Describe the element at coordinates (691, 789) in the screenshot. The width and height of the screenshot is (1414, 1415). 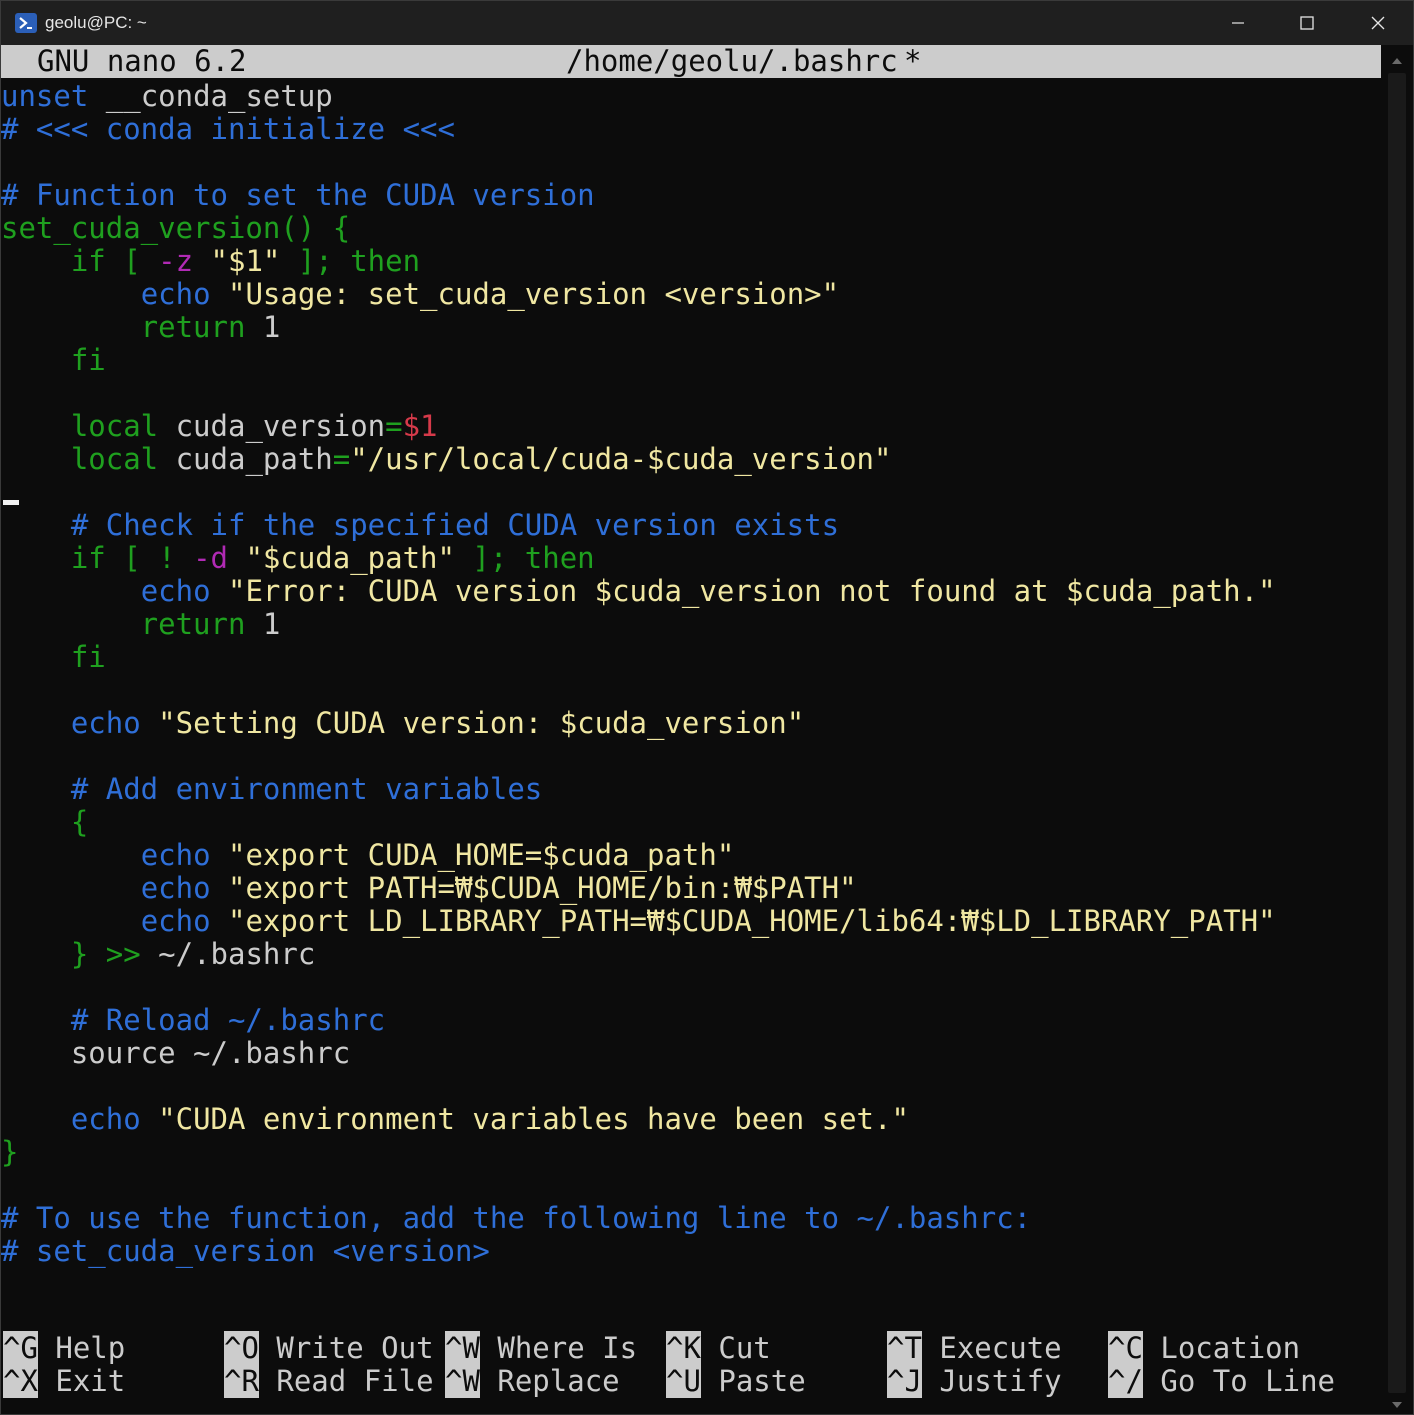
I see `code-line: # Add environment variables` at that location.